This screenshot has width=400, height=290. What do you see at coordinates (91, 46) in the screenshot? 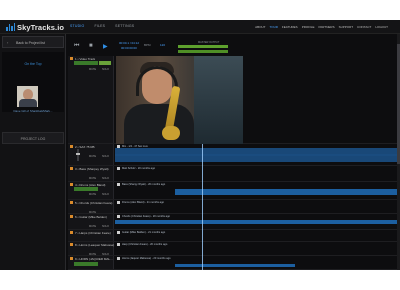
I see `stop-icon: ■` at bounding box center [91, 46].